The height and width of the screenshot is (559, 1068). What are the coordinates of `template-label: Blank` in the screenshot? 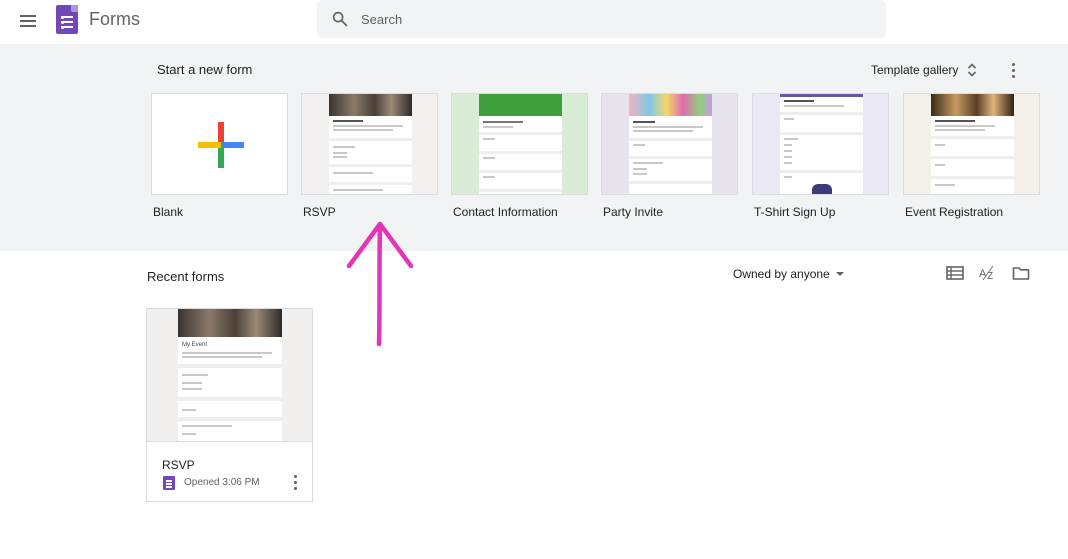 It's located at (168, 212).